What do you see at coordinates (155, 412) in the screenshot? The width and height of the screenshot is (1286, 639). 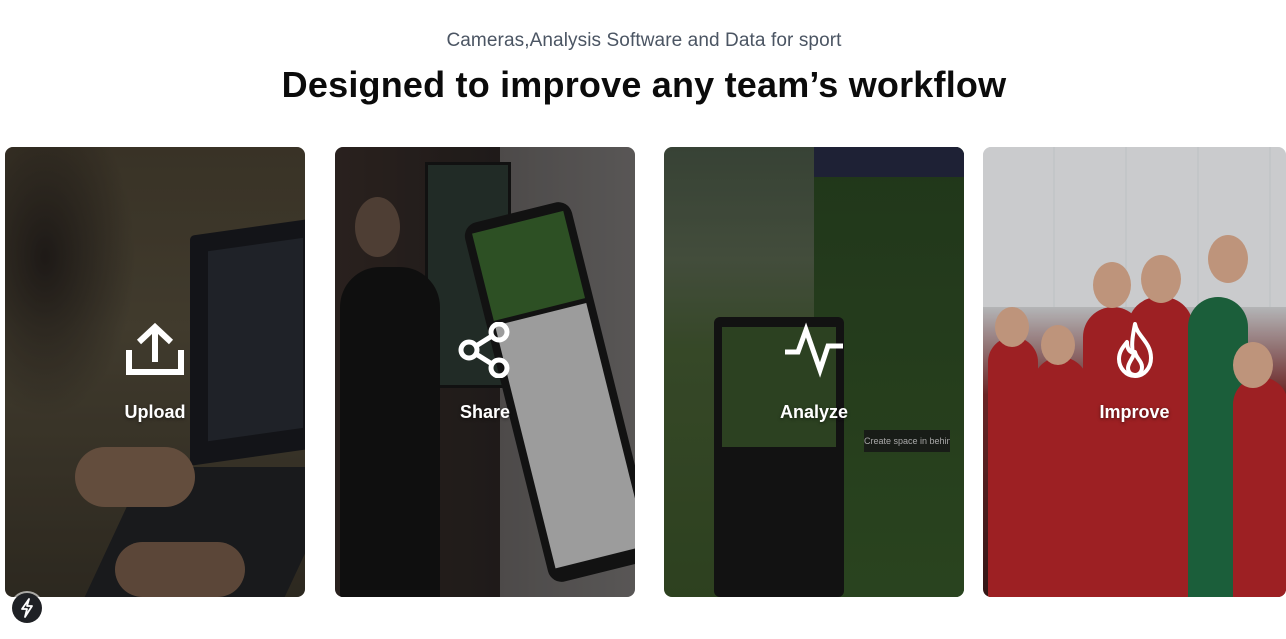 I see `upload-card-label: Upload` at bounding box center [155, 412].